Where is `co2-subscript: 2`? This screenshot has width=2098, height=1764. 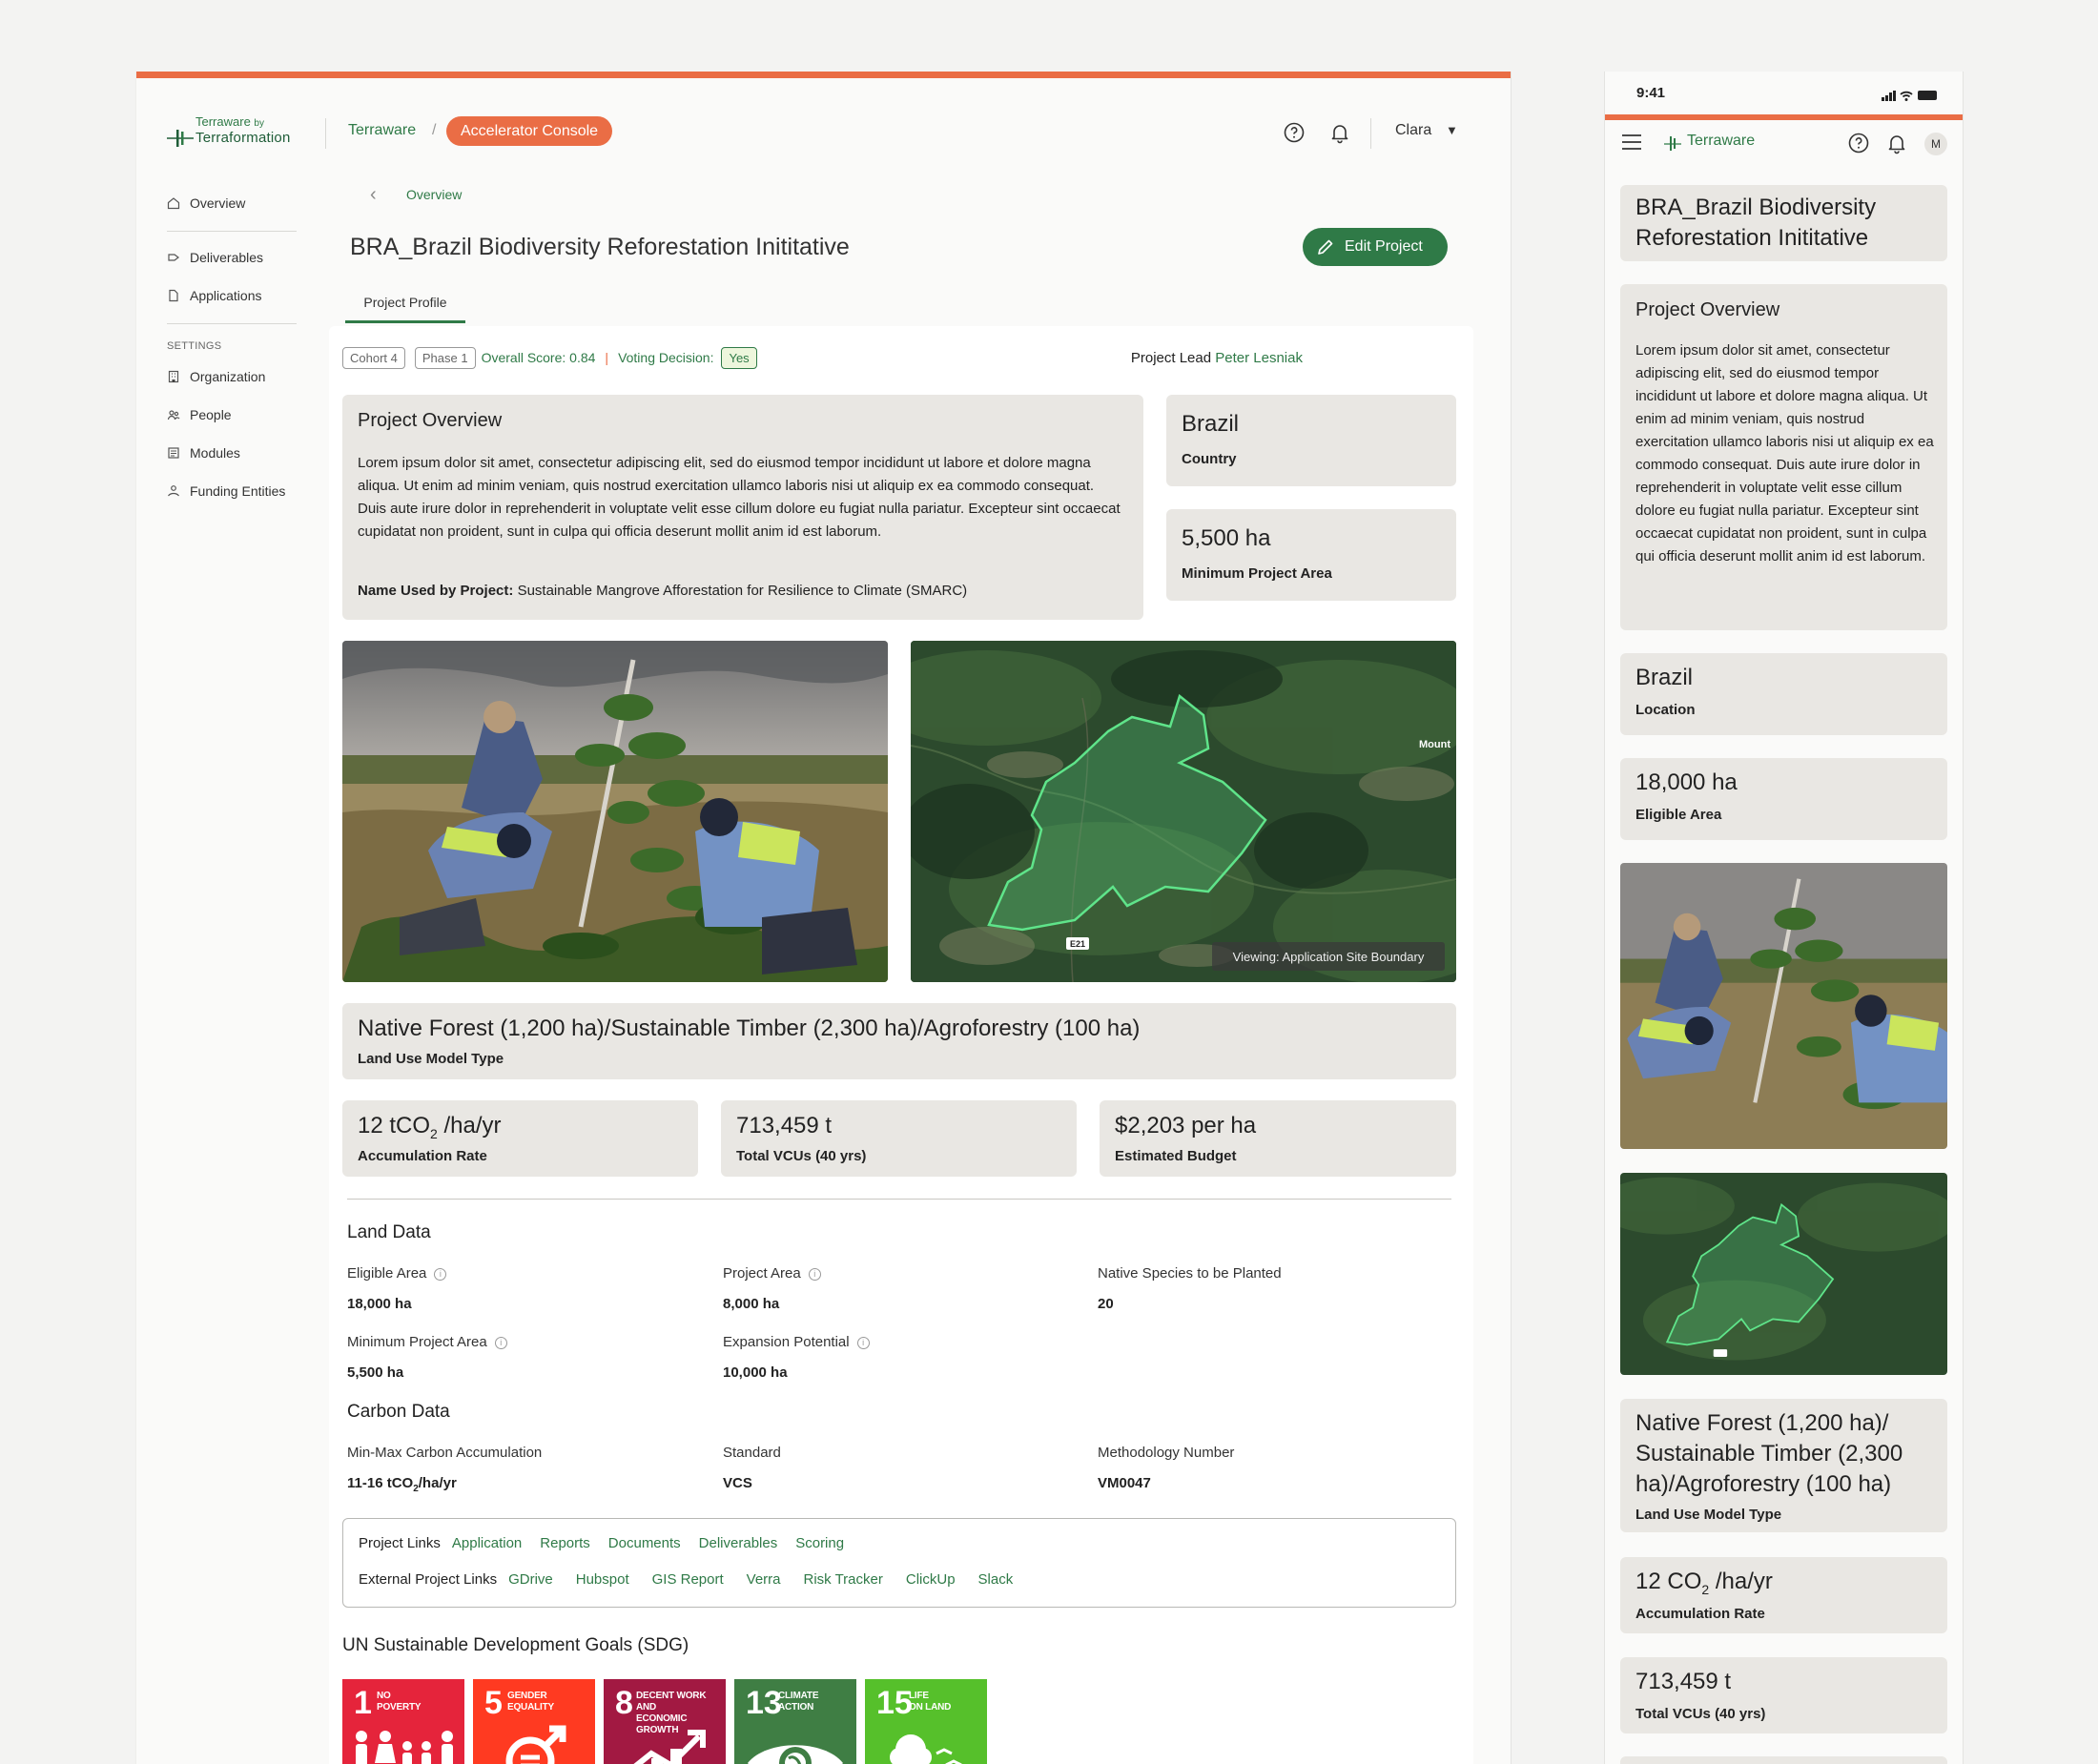 co2-subscript: 2 is located at coordinates (1705, 1589).